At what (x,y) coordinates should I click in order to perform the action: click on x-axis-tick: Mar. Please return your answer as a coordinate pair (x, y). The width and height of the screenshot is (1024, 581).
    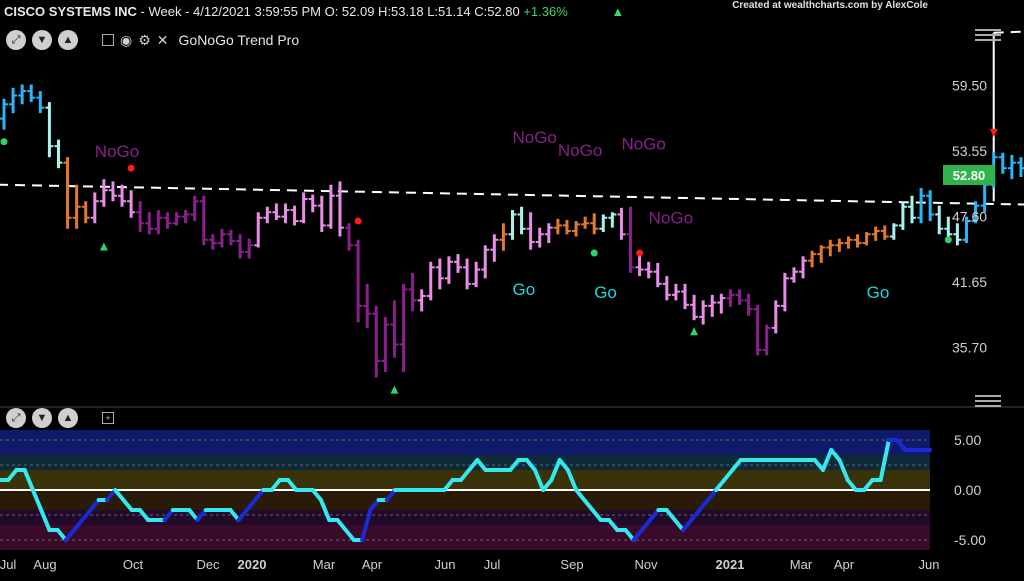
    Looking at the image, I should click on (324, 564).